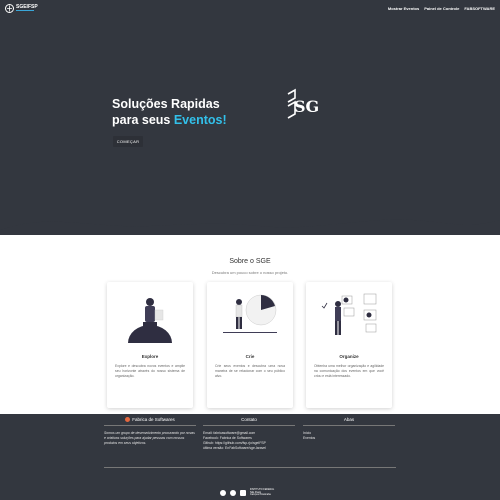 The image size is (500, 500). Describe the element at coordinates (153, 419) in the screenshot. I see `footer-fabrica-heading-text: Fabrica de Softwares` at that location.